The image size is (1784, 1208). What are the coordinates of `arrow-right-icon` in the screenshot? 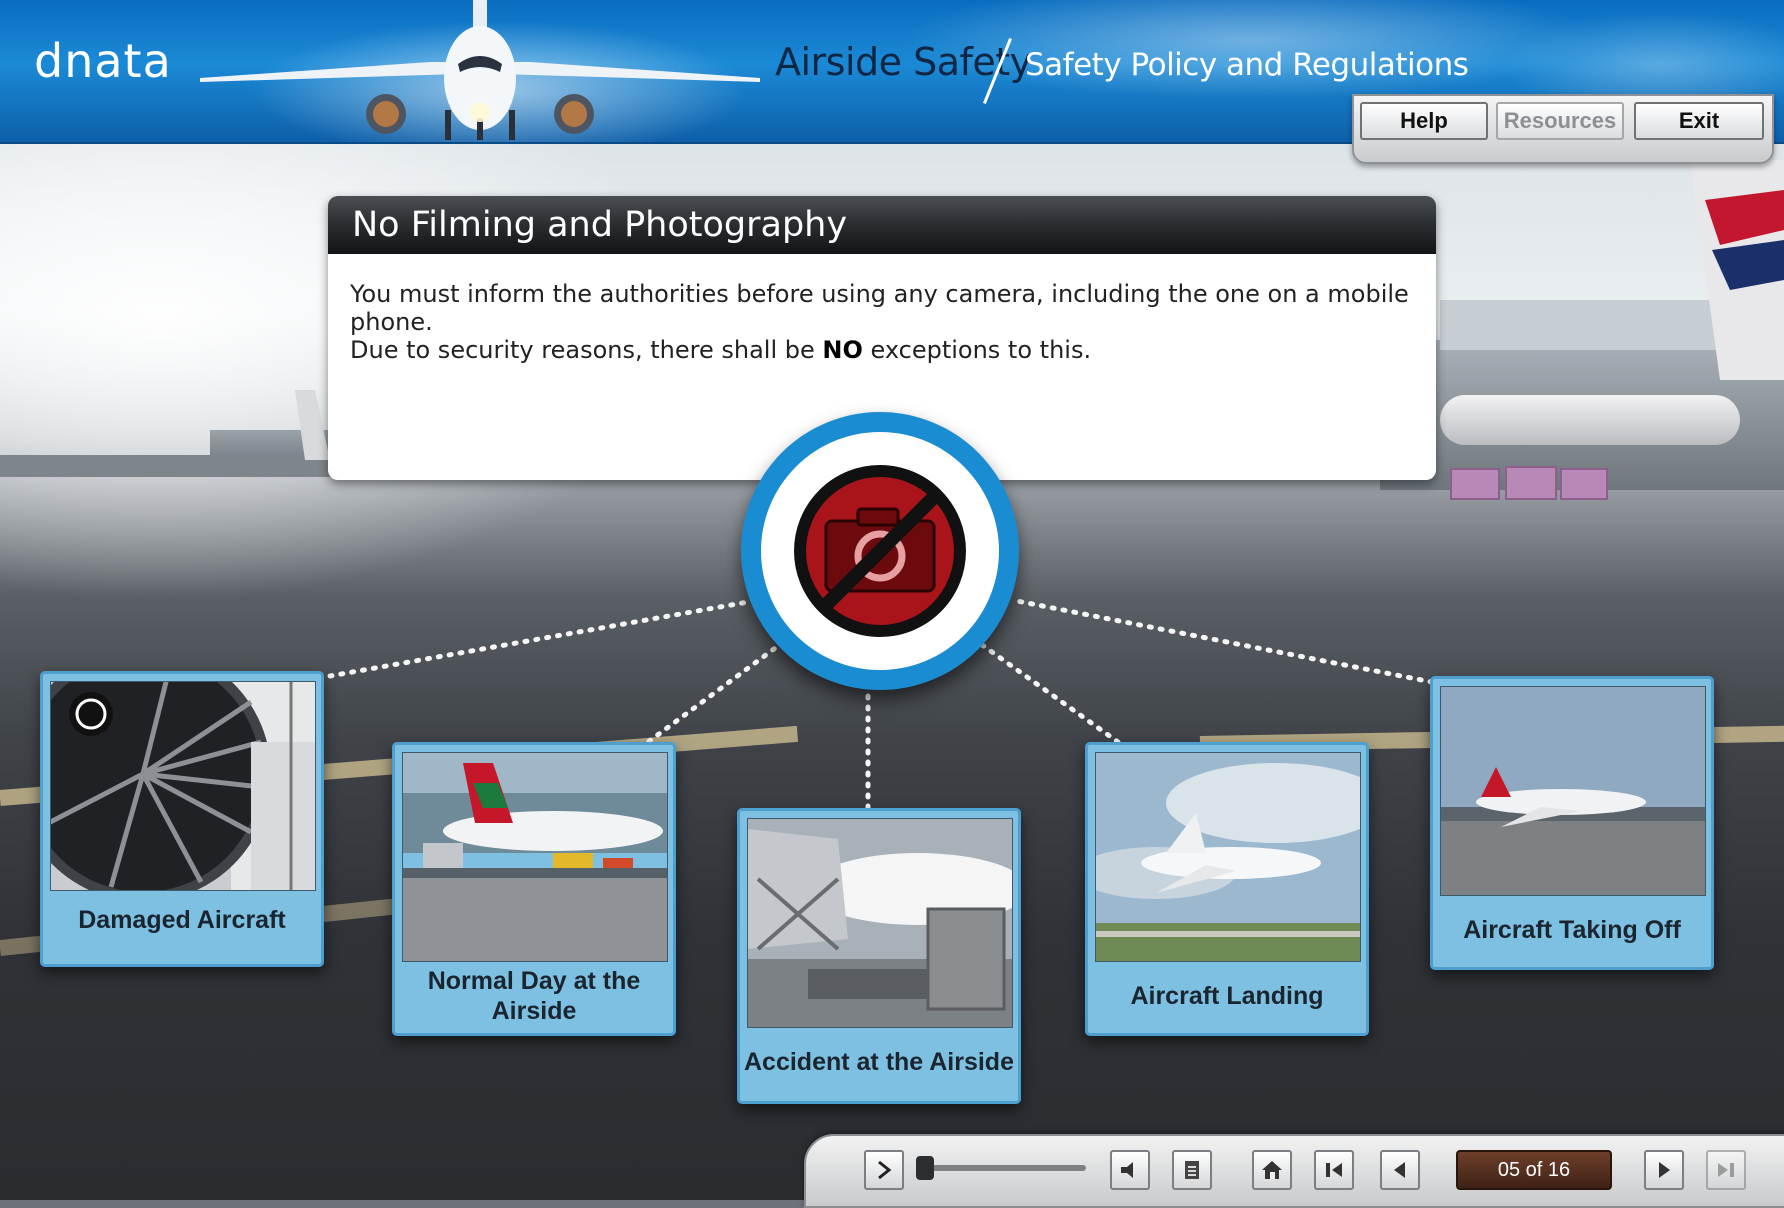 It's located at (1664, 1170).